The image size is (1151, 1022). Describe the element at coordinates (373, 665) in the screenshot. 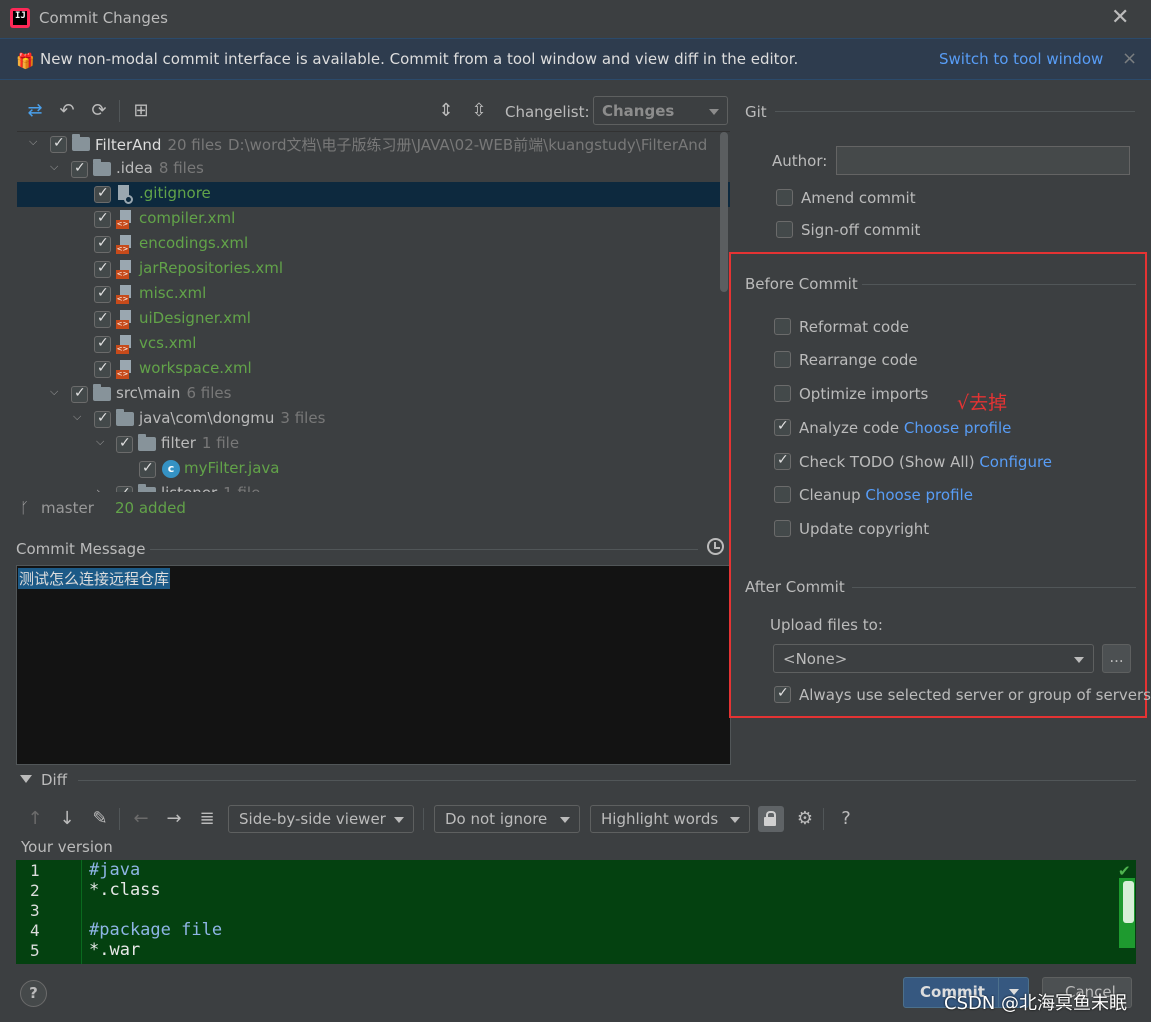

I see `commit-message-editor: 测试怎么连接远程仓库` at that location.